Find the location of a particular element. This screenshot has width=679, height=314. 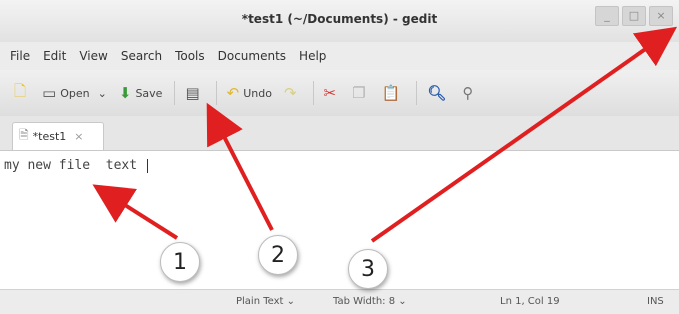

undo-button: ↶ Undo is located at coordinates (249, 93).